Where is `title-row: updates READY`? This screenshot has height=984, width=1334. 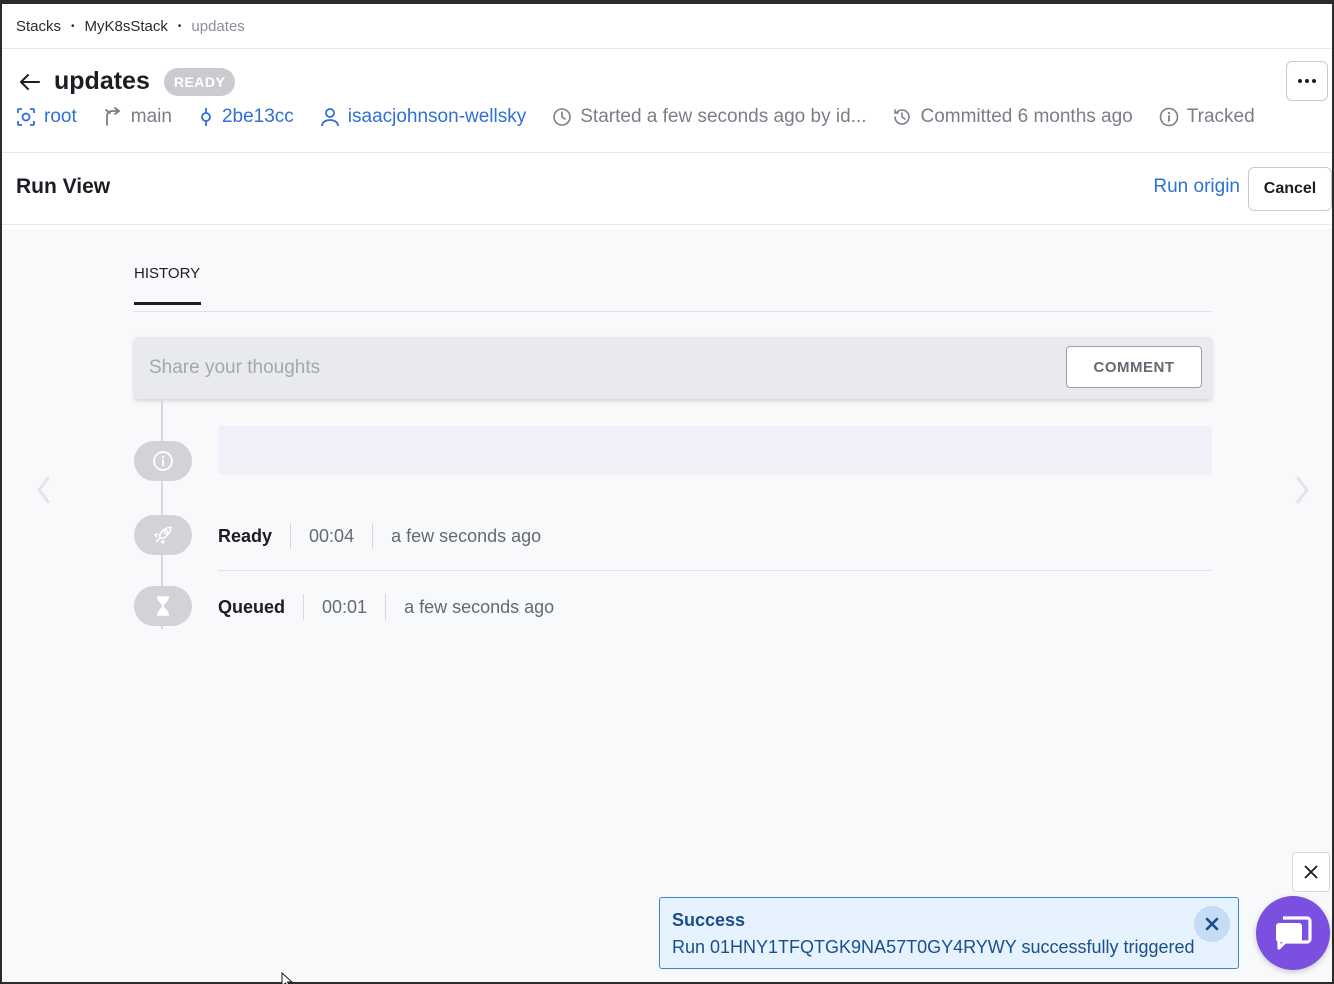
title-row: updates READY is located at coordinates (126, 81).